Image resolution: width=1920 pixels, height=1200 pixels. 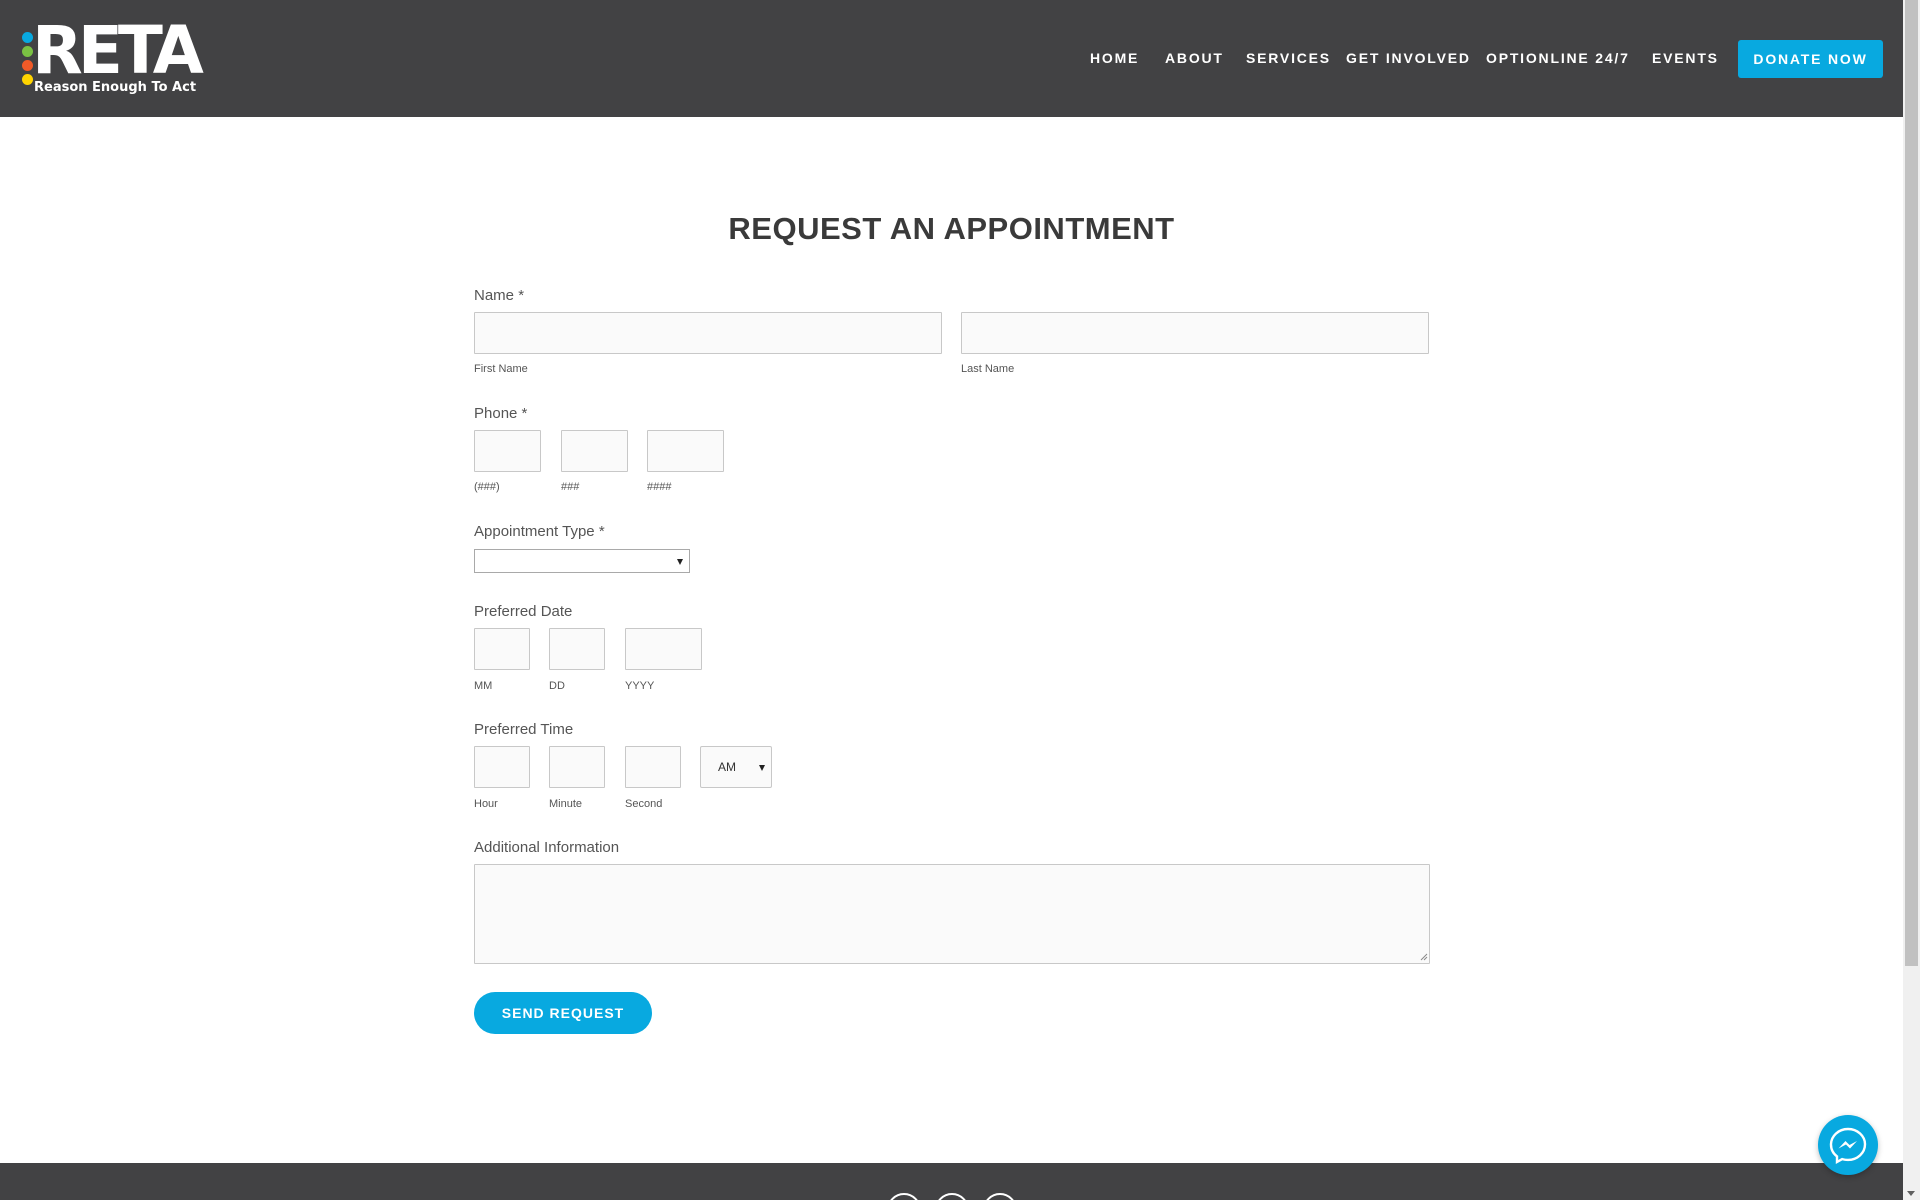 What do you see at coordinates (570, 487) in the screenshot?
I see `phone-prefix-sublabel: ###` at bounding box center [570, 487].